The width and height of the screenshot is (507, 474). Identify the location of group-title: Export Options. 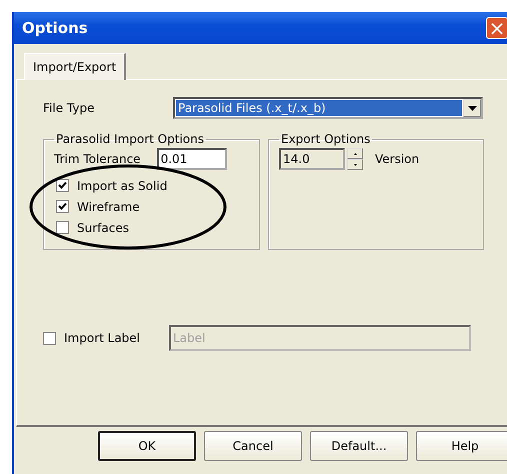
(326, 139).